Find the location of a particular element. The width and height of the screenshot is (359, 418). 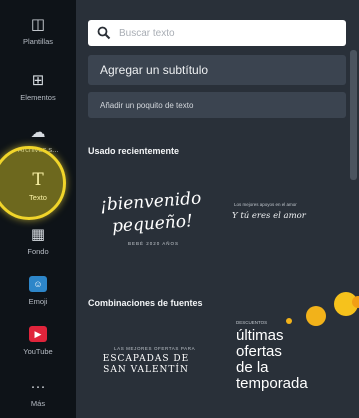

search-input is located at coordinates (229, 33).